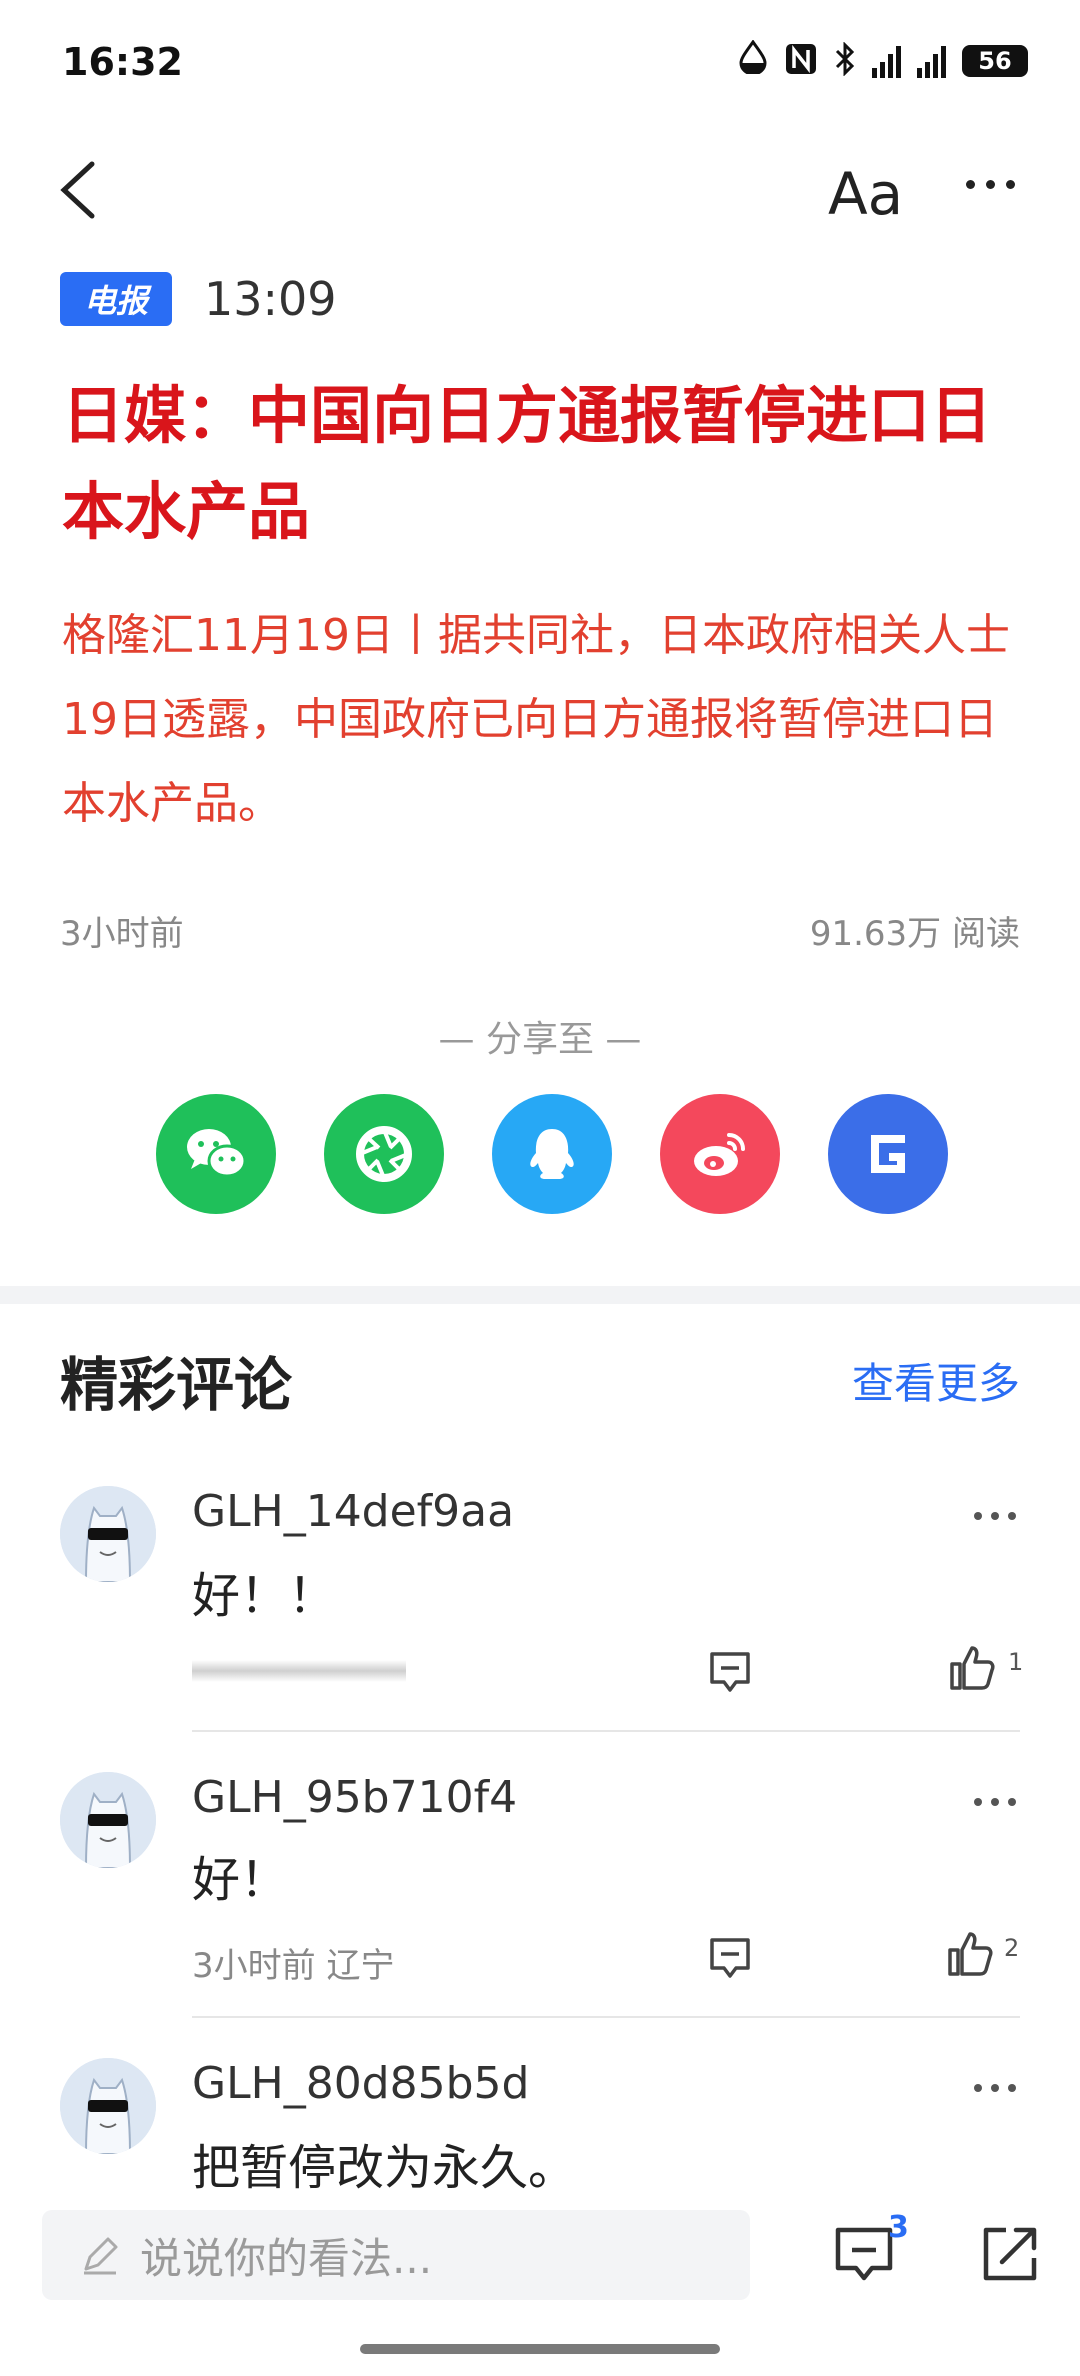 The width and height of the screenshot is (1080, 2376). Describe the element at coordinates (540, 2349) in the screenshot. I see `home-indicator` at that location.